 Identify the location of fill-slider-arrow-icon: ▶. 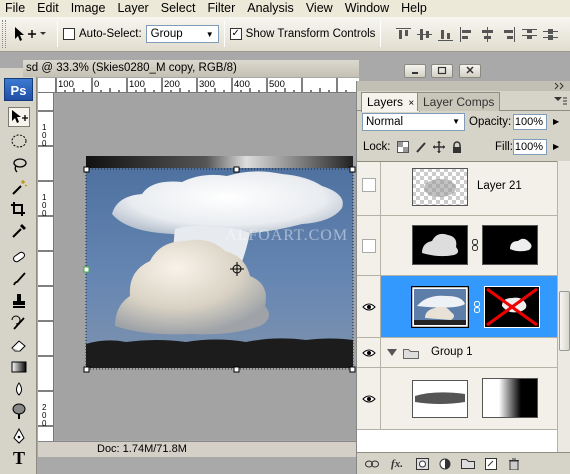
(556, 146).